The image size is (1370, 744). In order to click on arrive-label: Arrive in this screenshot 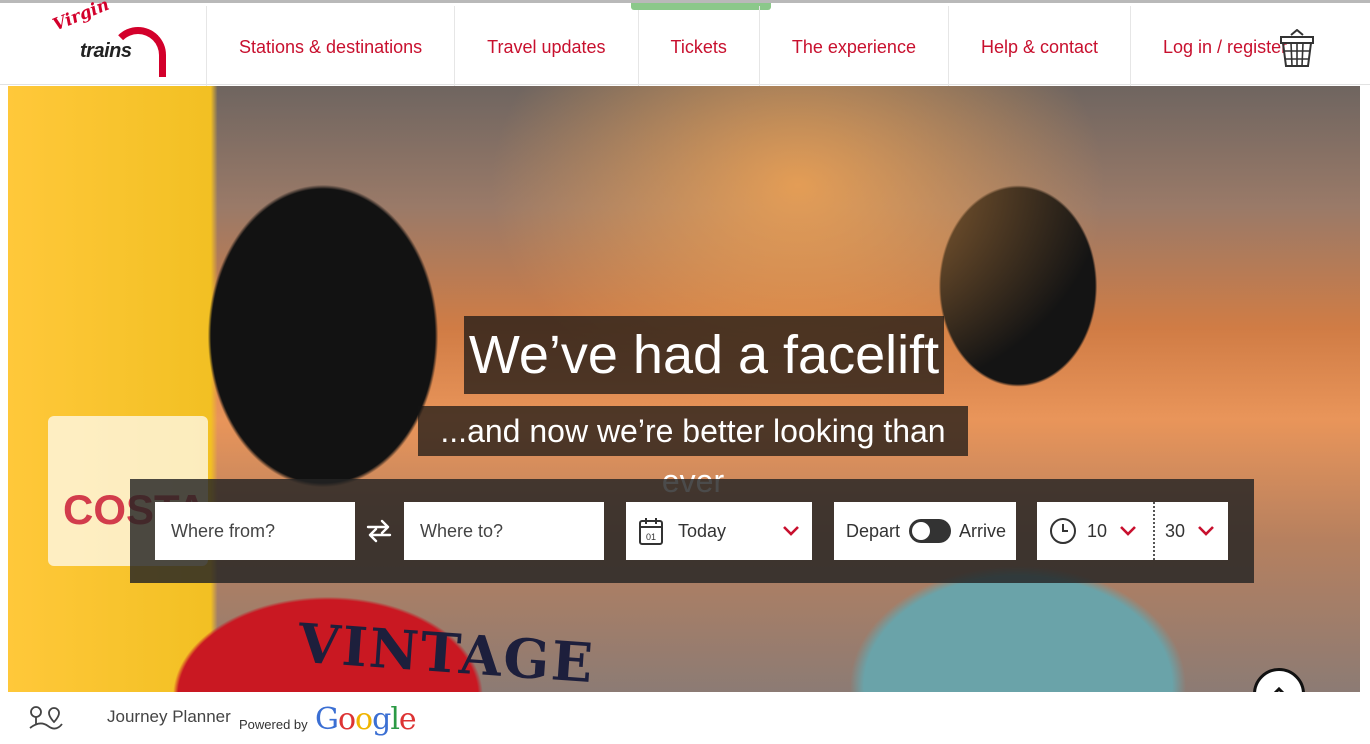, I will do `click(982, 531)`.